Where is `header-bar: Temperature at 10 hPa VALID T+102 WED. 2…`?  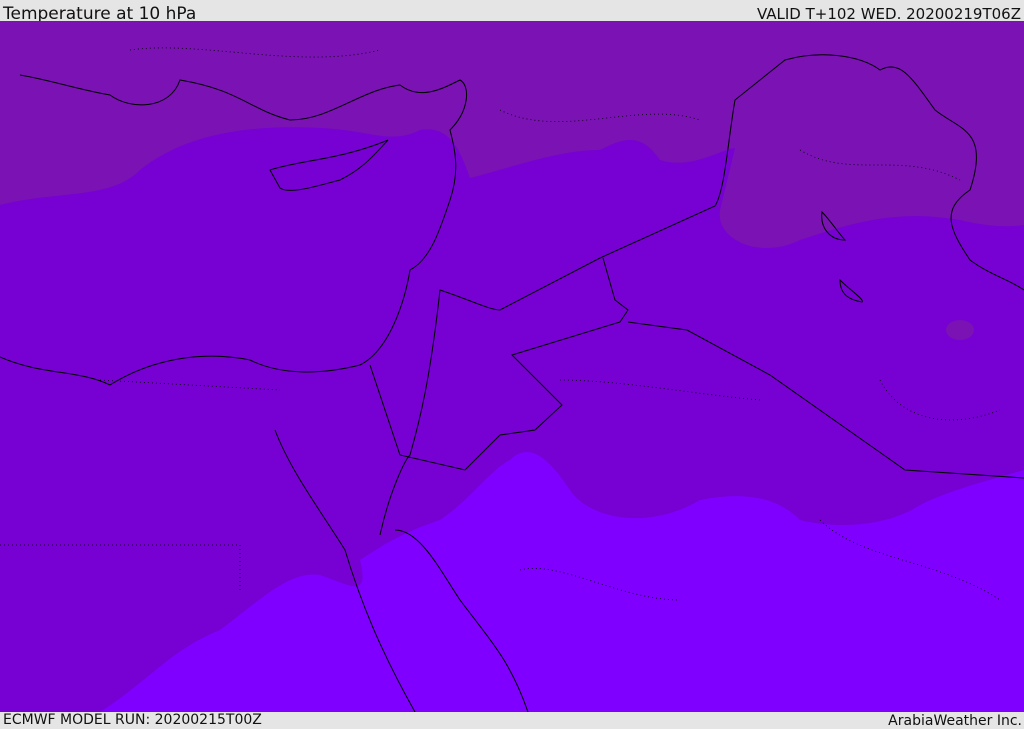
header-bar: Temperature at 10 hPa VALID T+102 WED. 2… is located at coordinates (512, 12).